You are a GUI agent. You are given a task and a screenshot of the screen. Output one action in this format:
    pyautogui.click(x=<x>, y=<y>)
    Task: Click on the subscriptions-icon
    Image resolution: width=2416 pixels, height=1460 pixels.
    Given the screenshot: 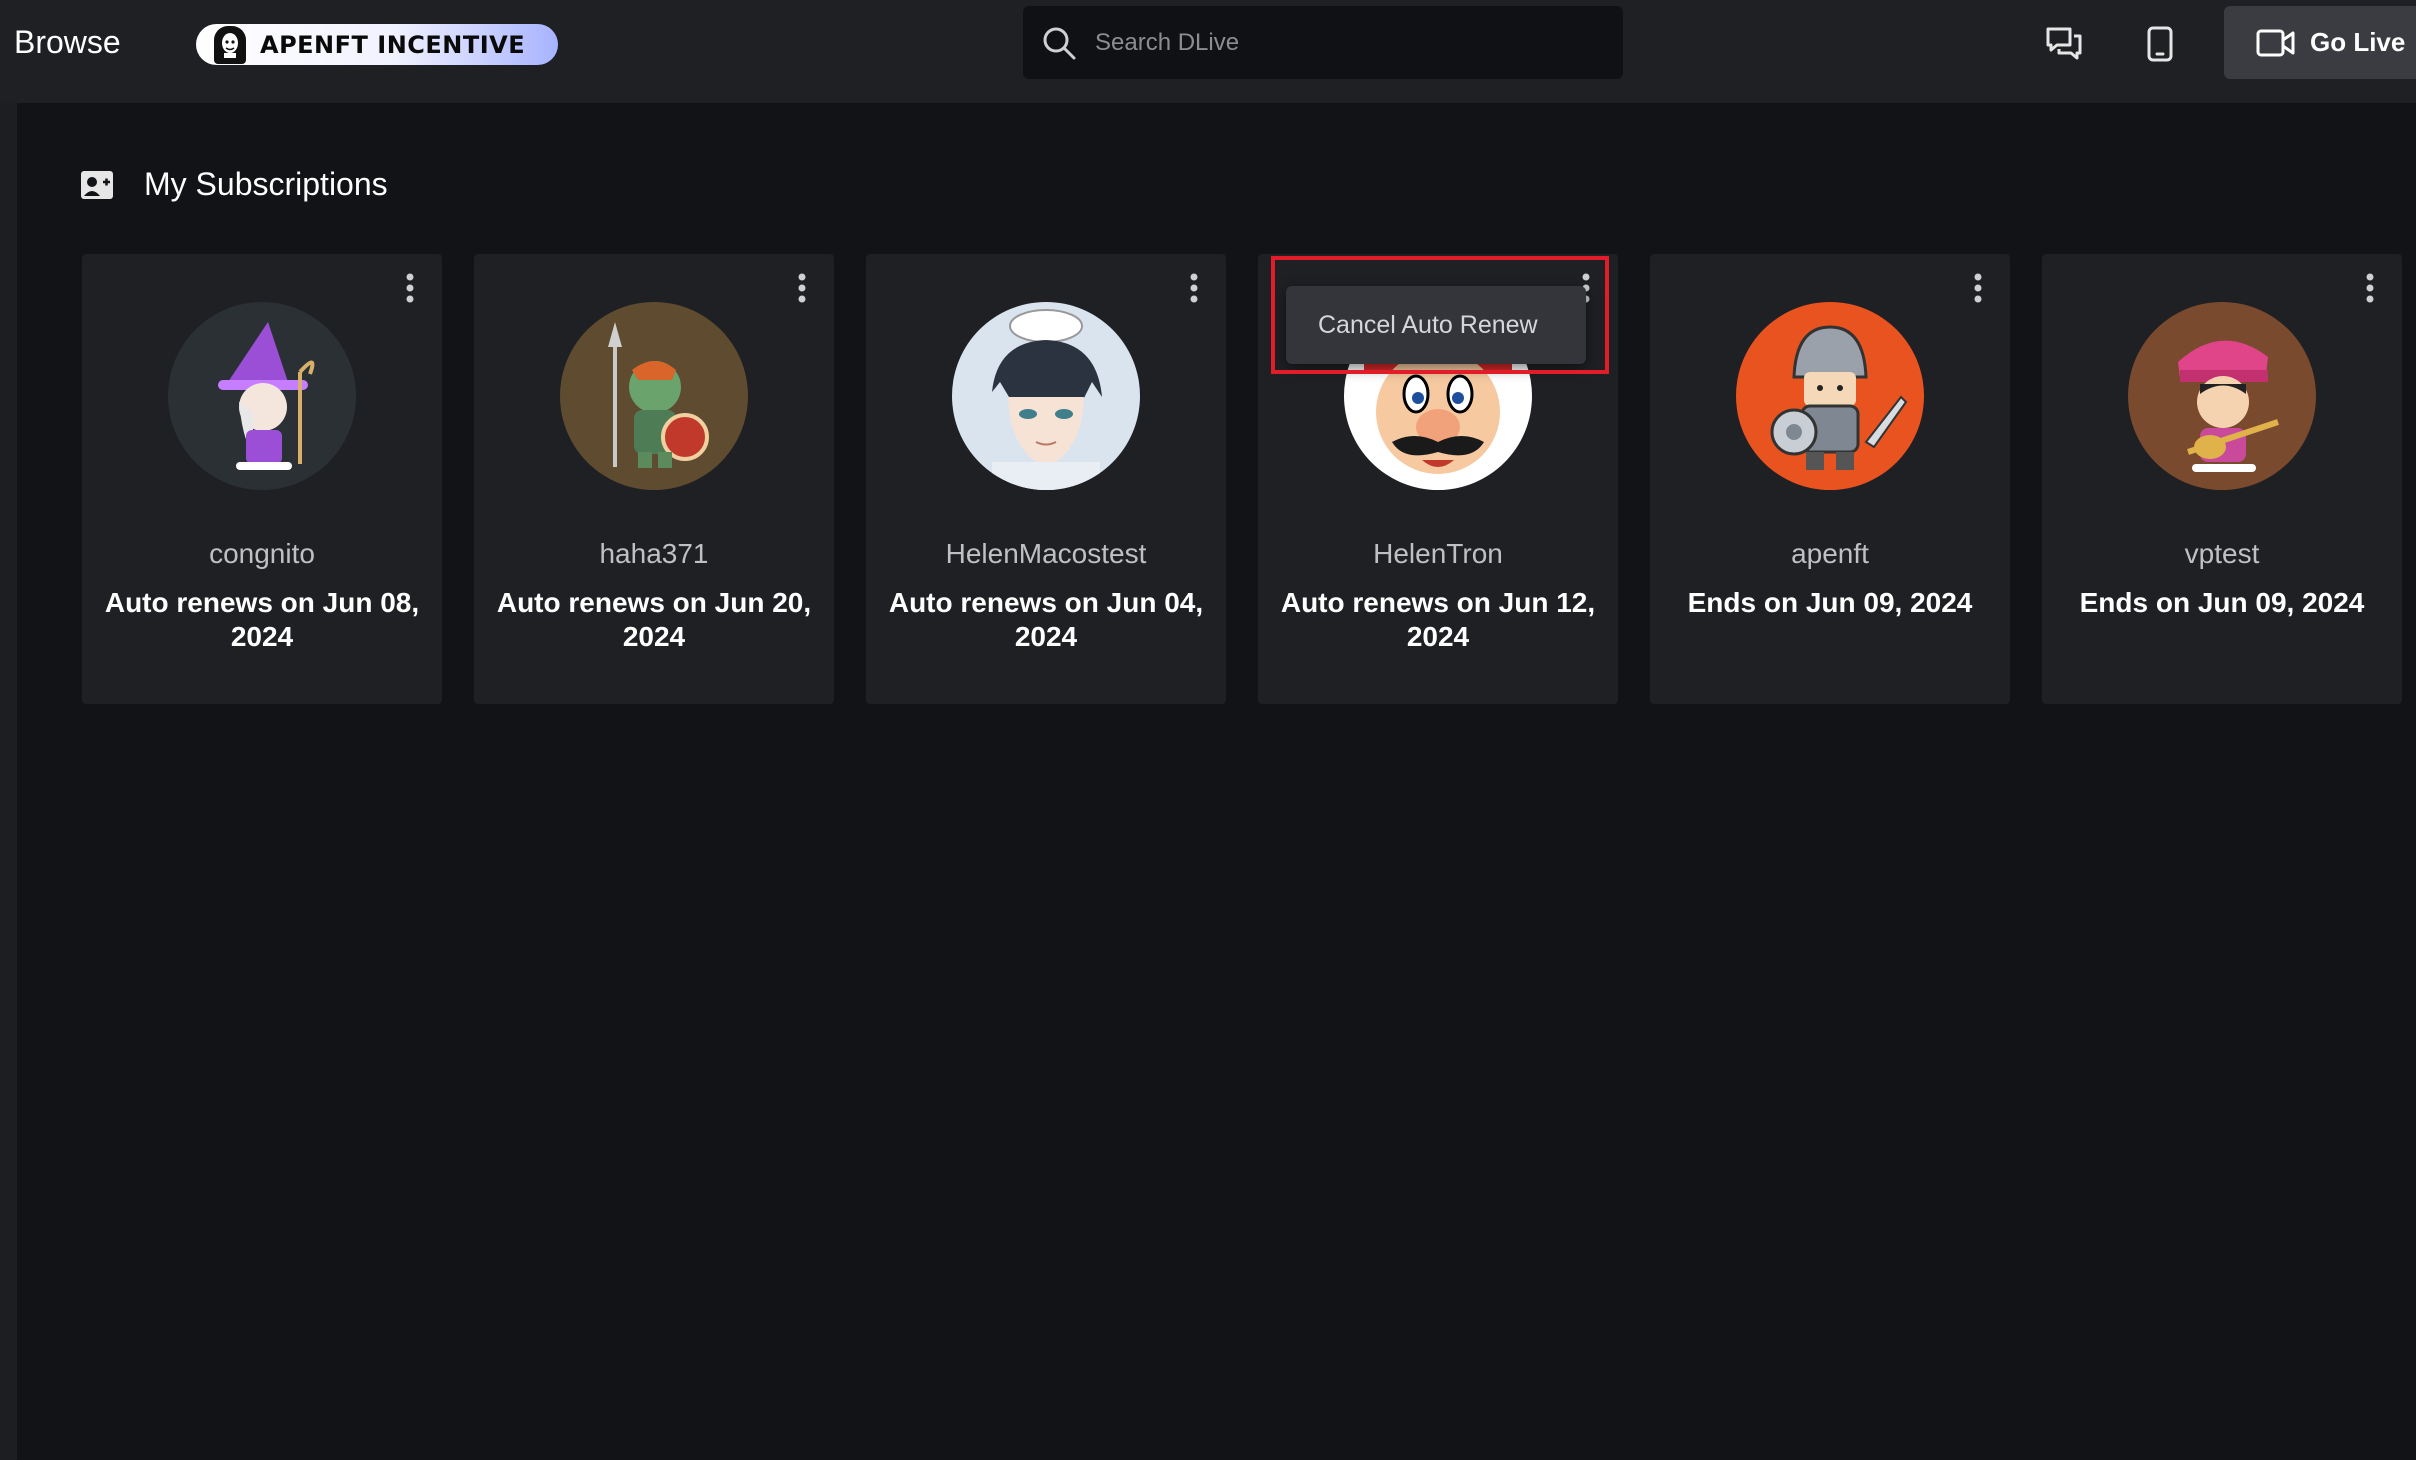 What is the action you would take?
    pyautogui.click(x=97, y=184)
    